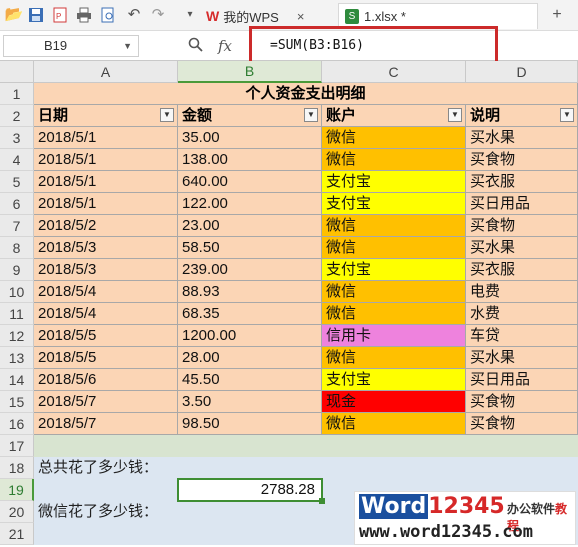 The image size is (578, 547). I want to click on result-cell-b19: 2788.28, so click(250, 490).